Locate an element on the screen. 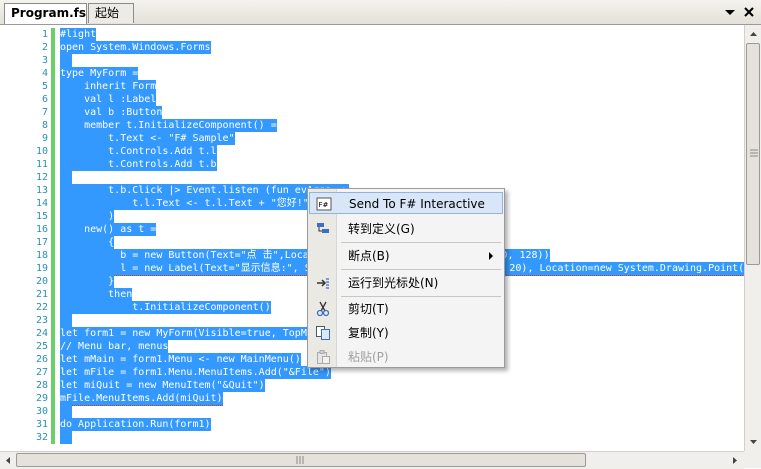  line-number: 28 is located at coordinates (41, 385).